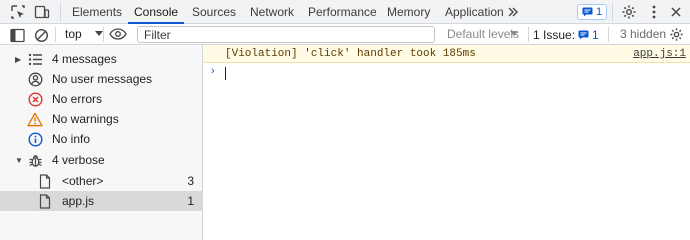 The width and height of the screenshot is (690, 240). What do you see at coordinates (225, 73) in the screenshot?
I see `text-caret` at bounding box center [225, 73].